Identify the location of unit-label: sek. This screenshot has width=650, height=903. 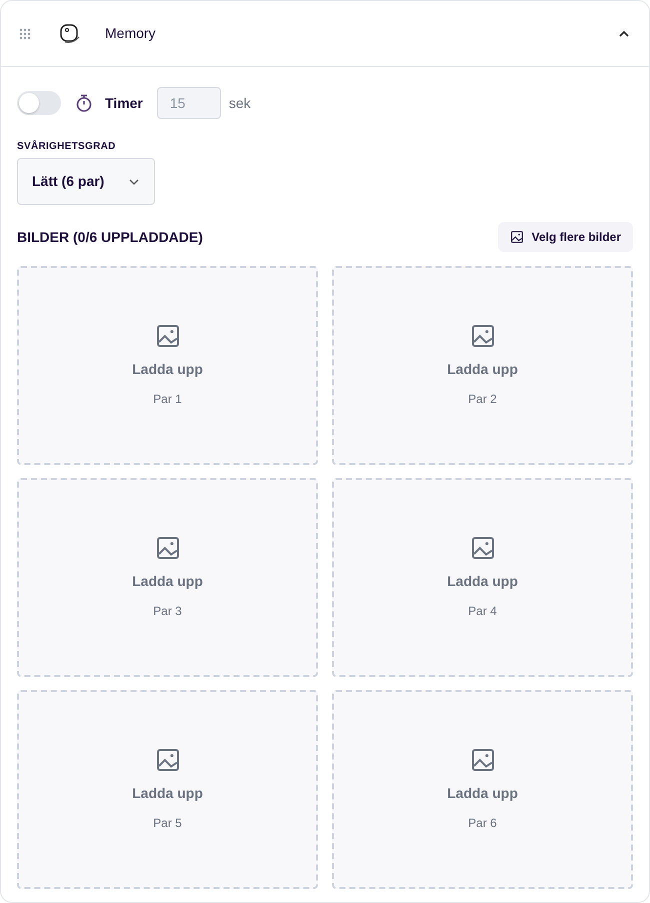
(239, 103).